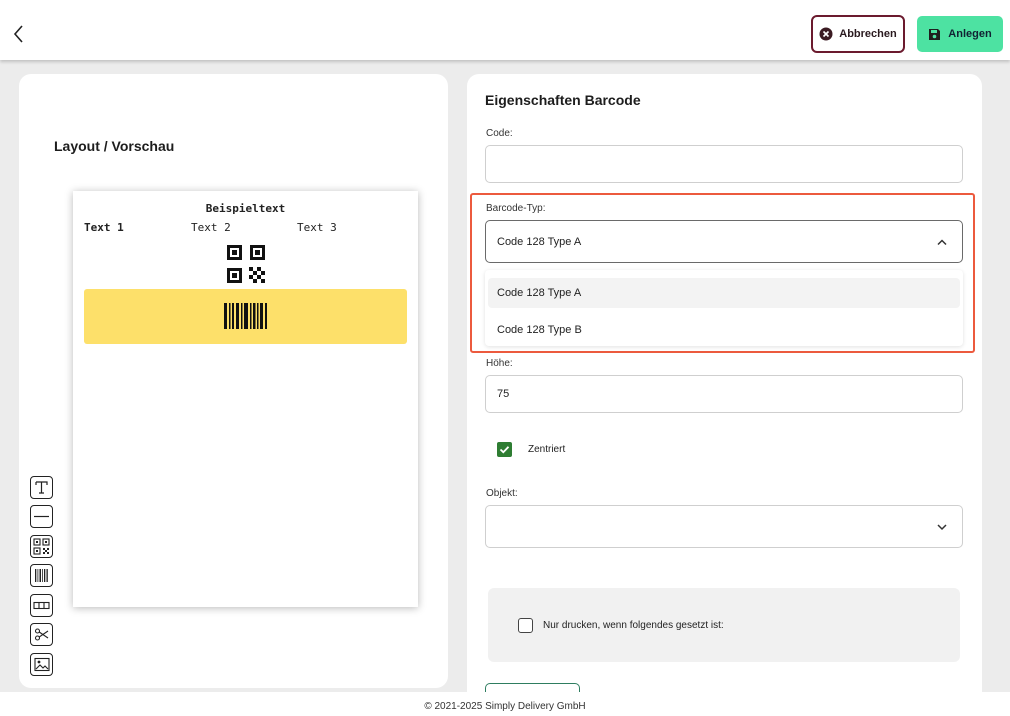  Describe the element at coordinates (104, 227) in the screenshot. I see `preview-text-1: Text 1` at that location.